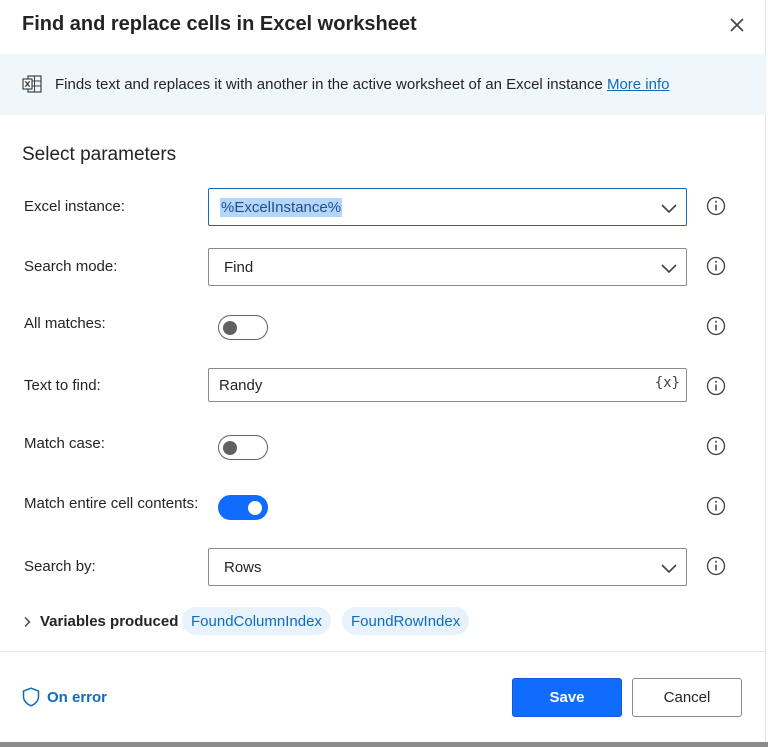 Image resolution: width=768 pixels, height=747 pixels. Describe the element at coordinates (447, 267) in the screenshot. I see `search-mode-dropdown: Find` at that location.